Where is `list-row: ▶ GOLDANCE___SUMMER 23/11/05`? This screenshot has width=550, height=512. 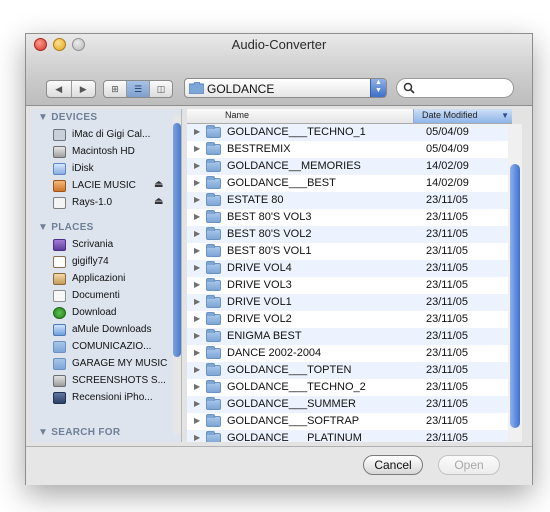 list-row: ▶ GOLDANCE___SUMMER 23/11/05 is located at coordinates (349, 404).